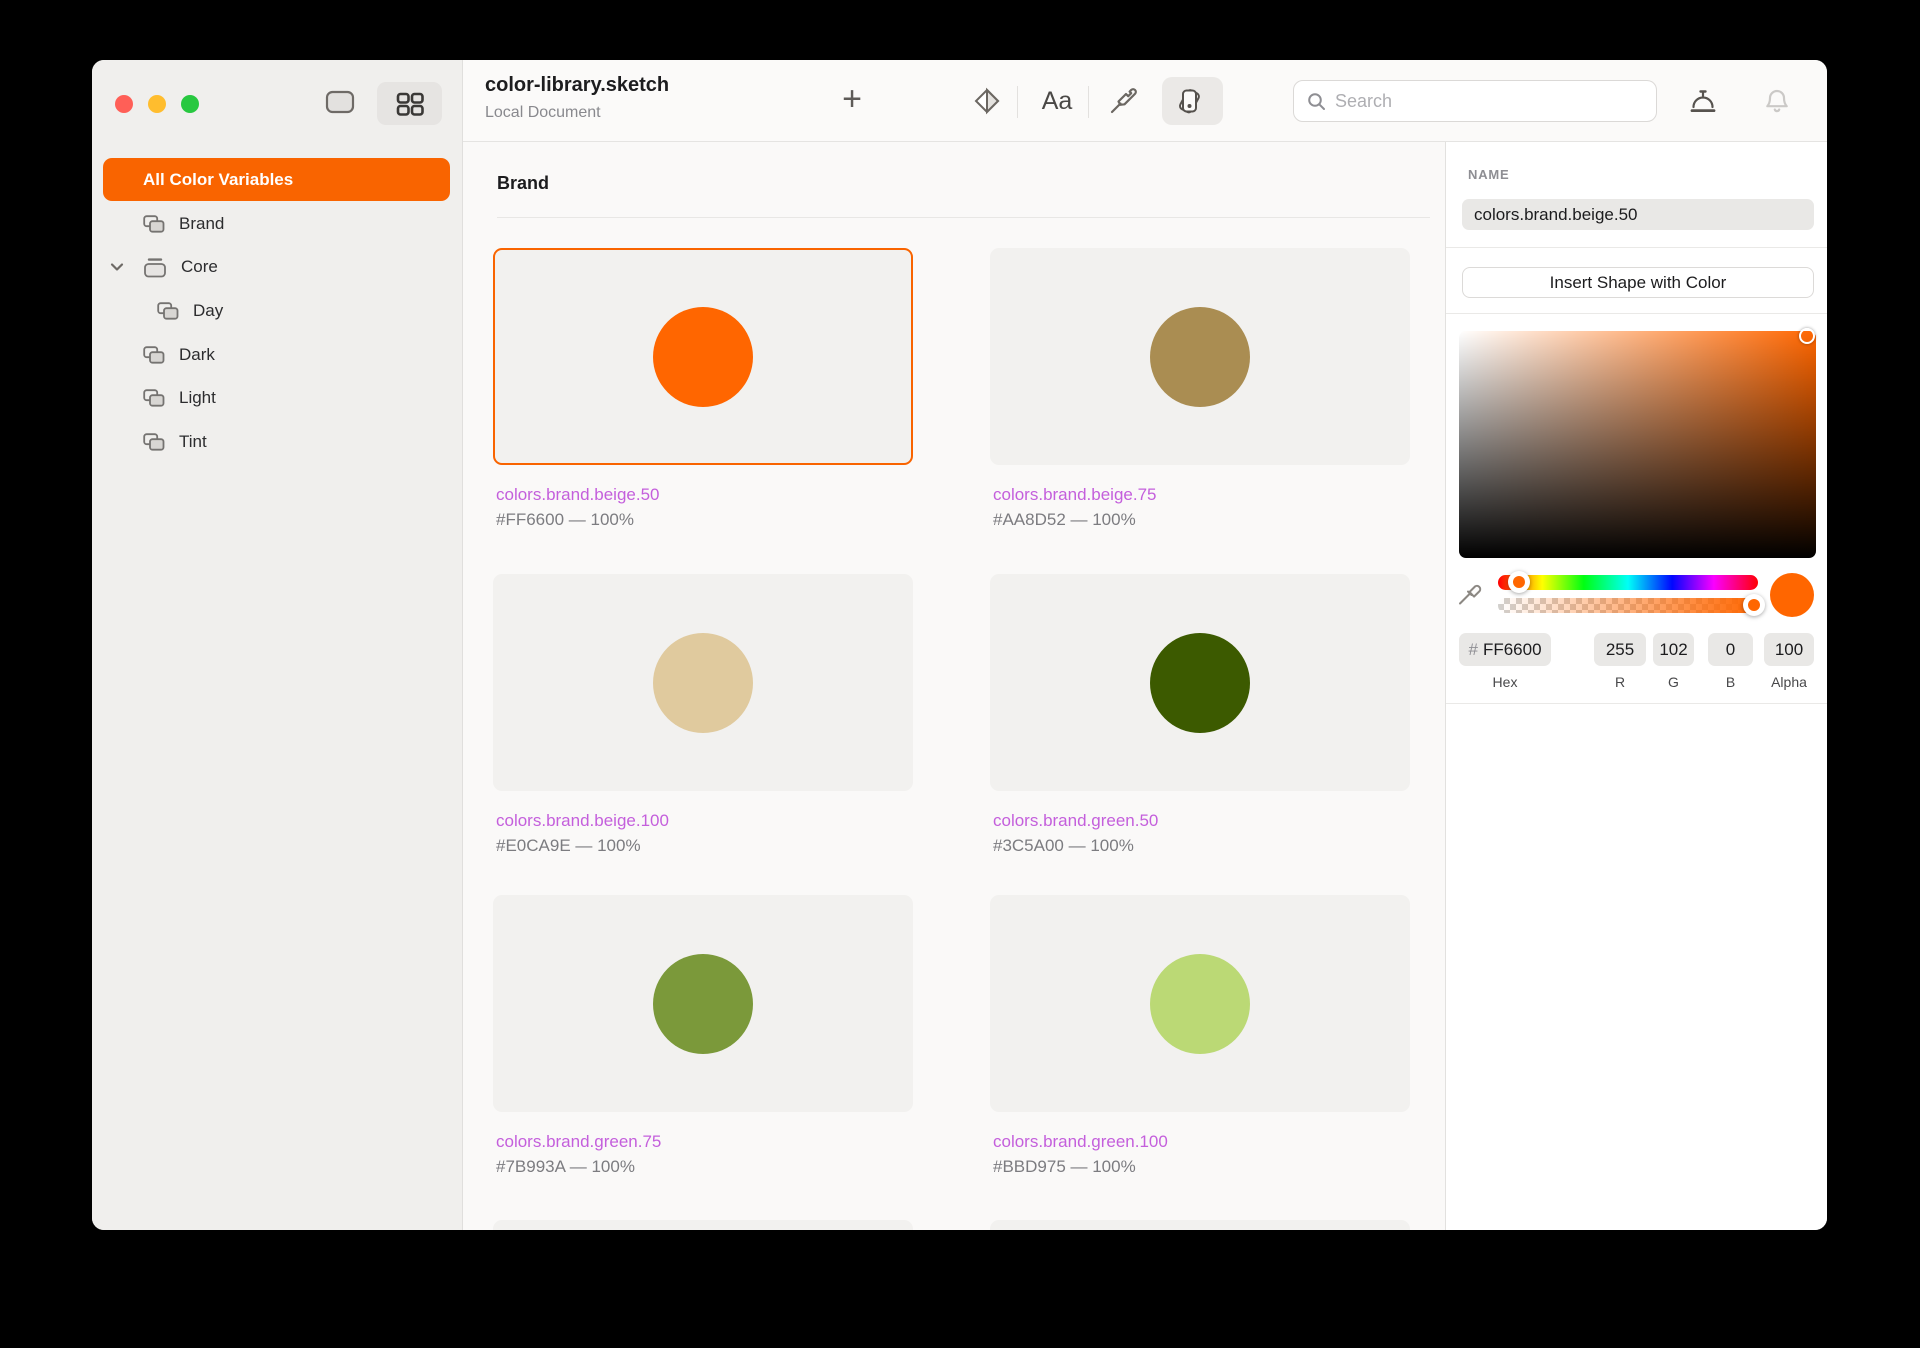  Describe the element at coordinates (1789, 682) in the screenshot. I see `alpha-field-label: Alpha` at that location.